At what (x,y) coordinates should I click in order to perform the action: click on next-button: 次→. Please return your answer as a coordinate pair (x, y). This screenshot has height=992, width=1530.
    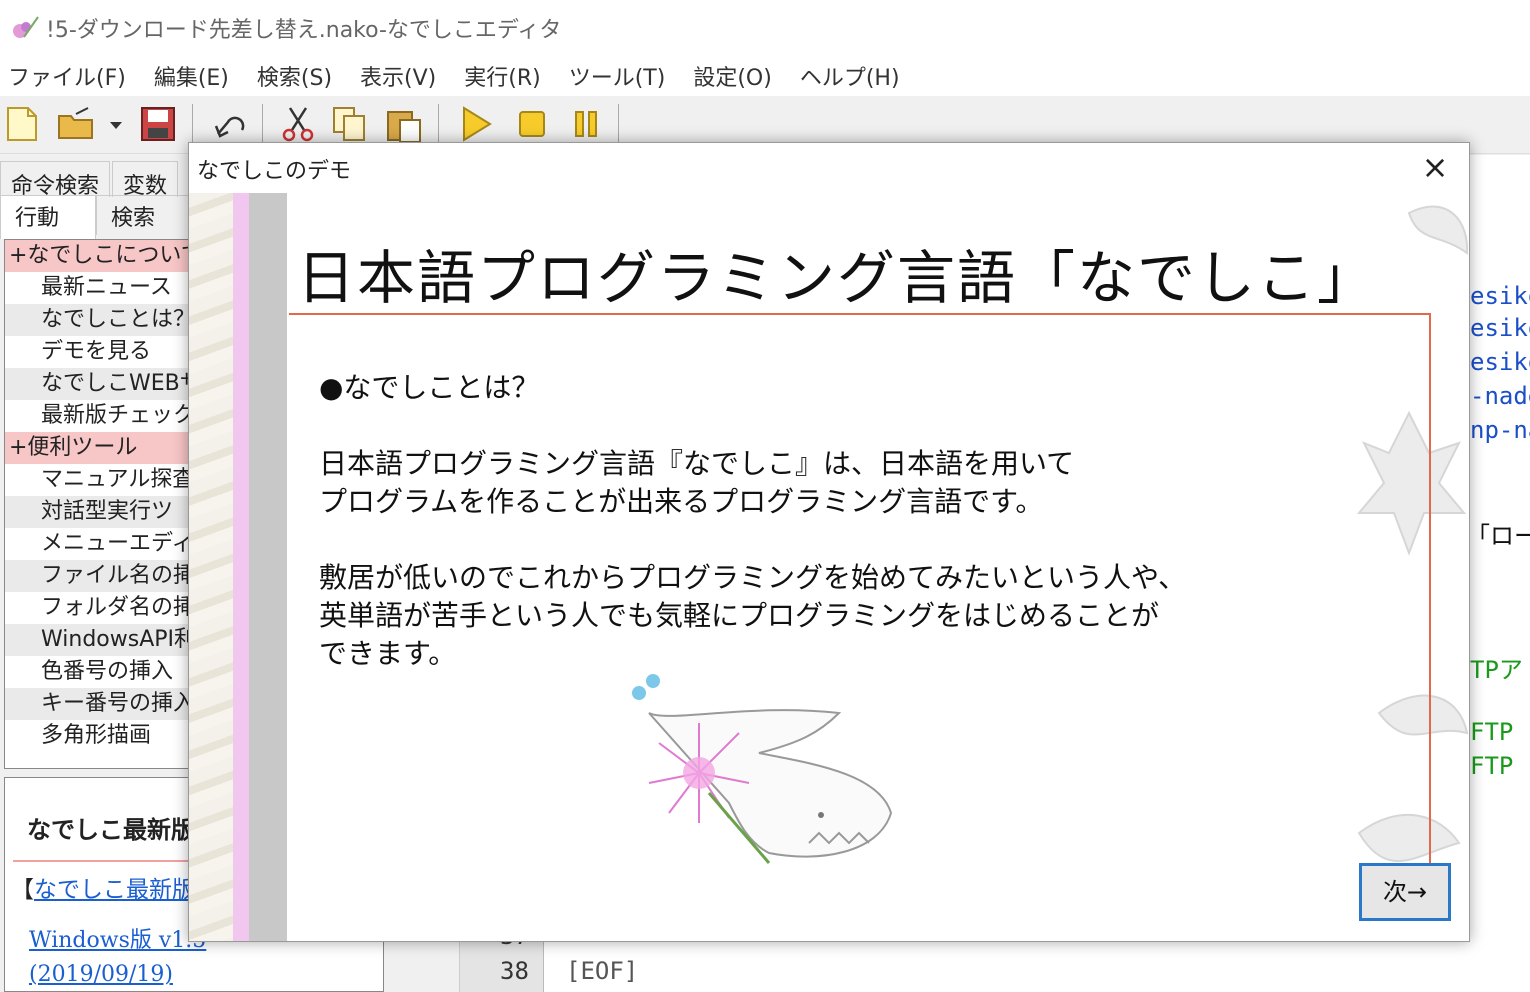
    Looking at the image, I should click on (1405, 892).